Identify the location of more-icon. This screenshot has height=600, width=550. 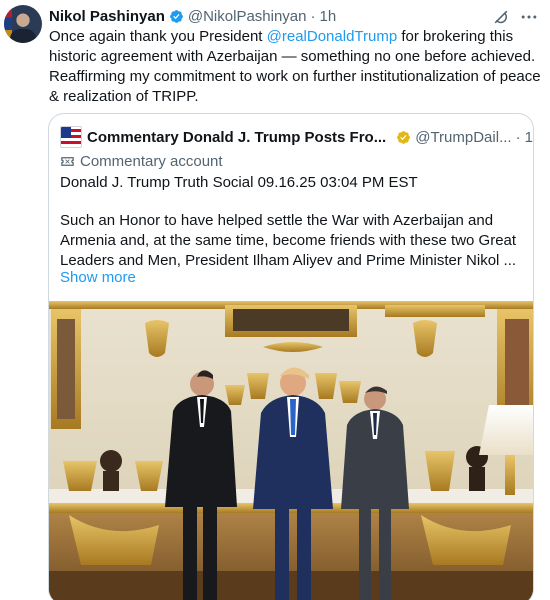
(529, 17).